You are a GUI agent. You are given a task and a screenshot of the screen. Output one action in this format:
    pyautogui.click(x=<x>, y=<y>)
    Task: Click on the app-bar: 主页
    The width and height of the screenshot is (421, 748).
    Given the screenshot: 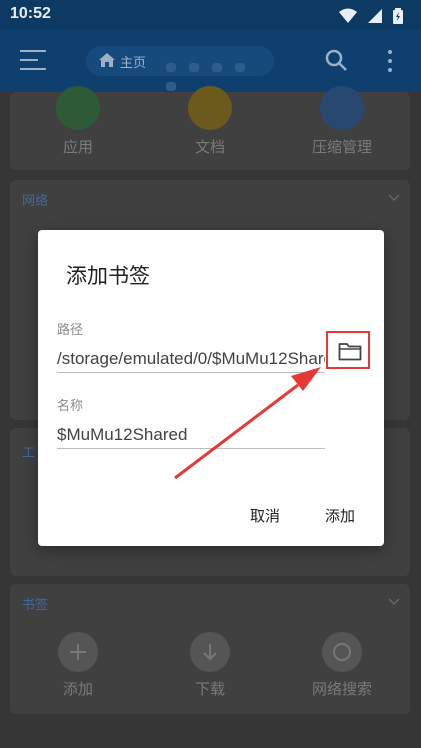 What is the action you would take?
    pyautogui.click(x=210, y=61)
    